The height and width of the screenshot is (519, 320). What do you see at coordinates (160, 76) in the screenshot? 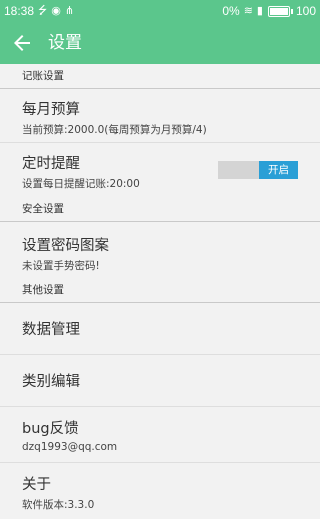
I see `section-header-accounting: 记账设置` at bounding box center [160, 76].